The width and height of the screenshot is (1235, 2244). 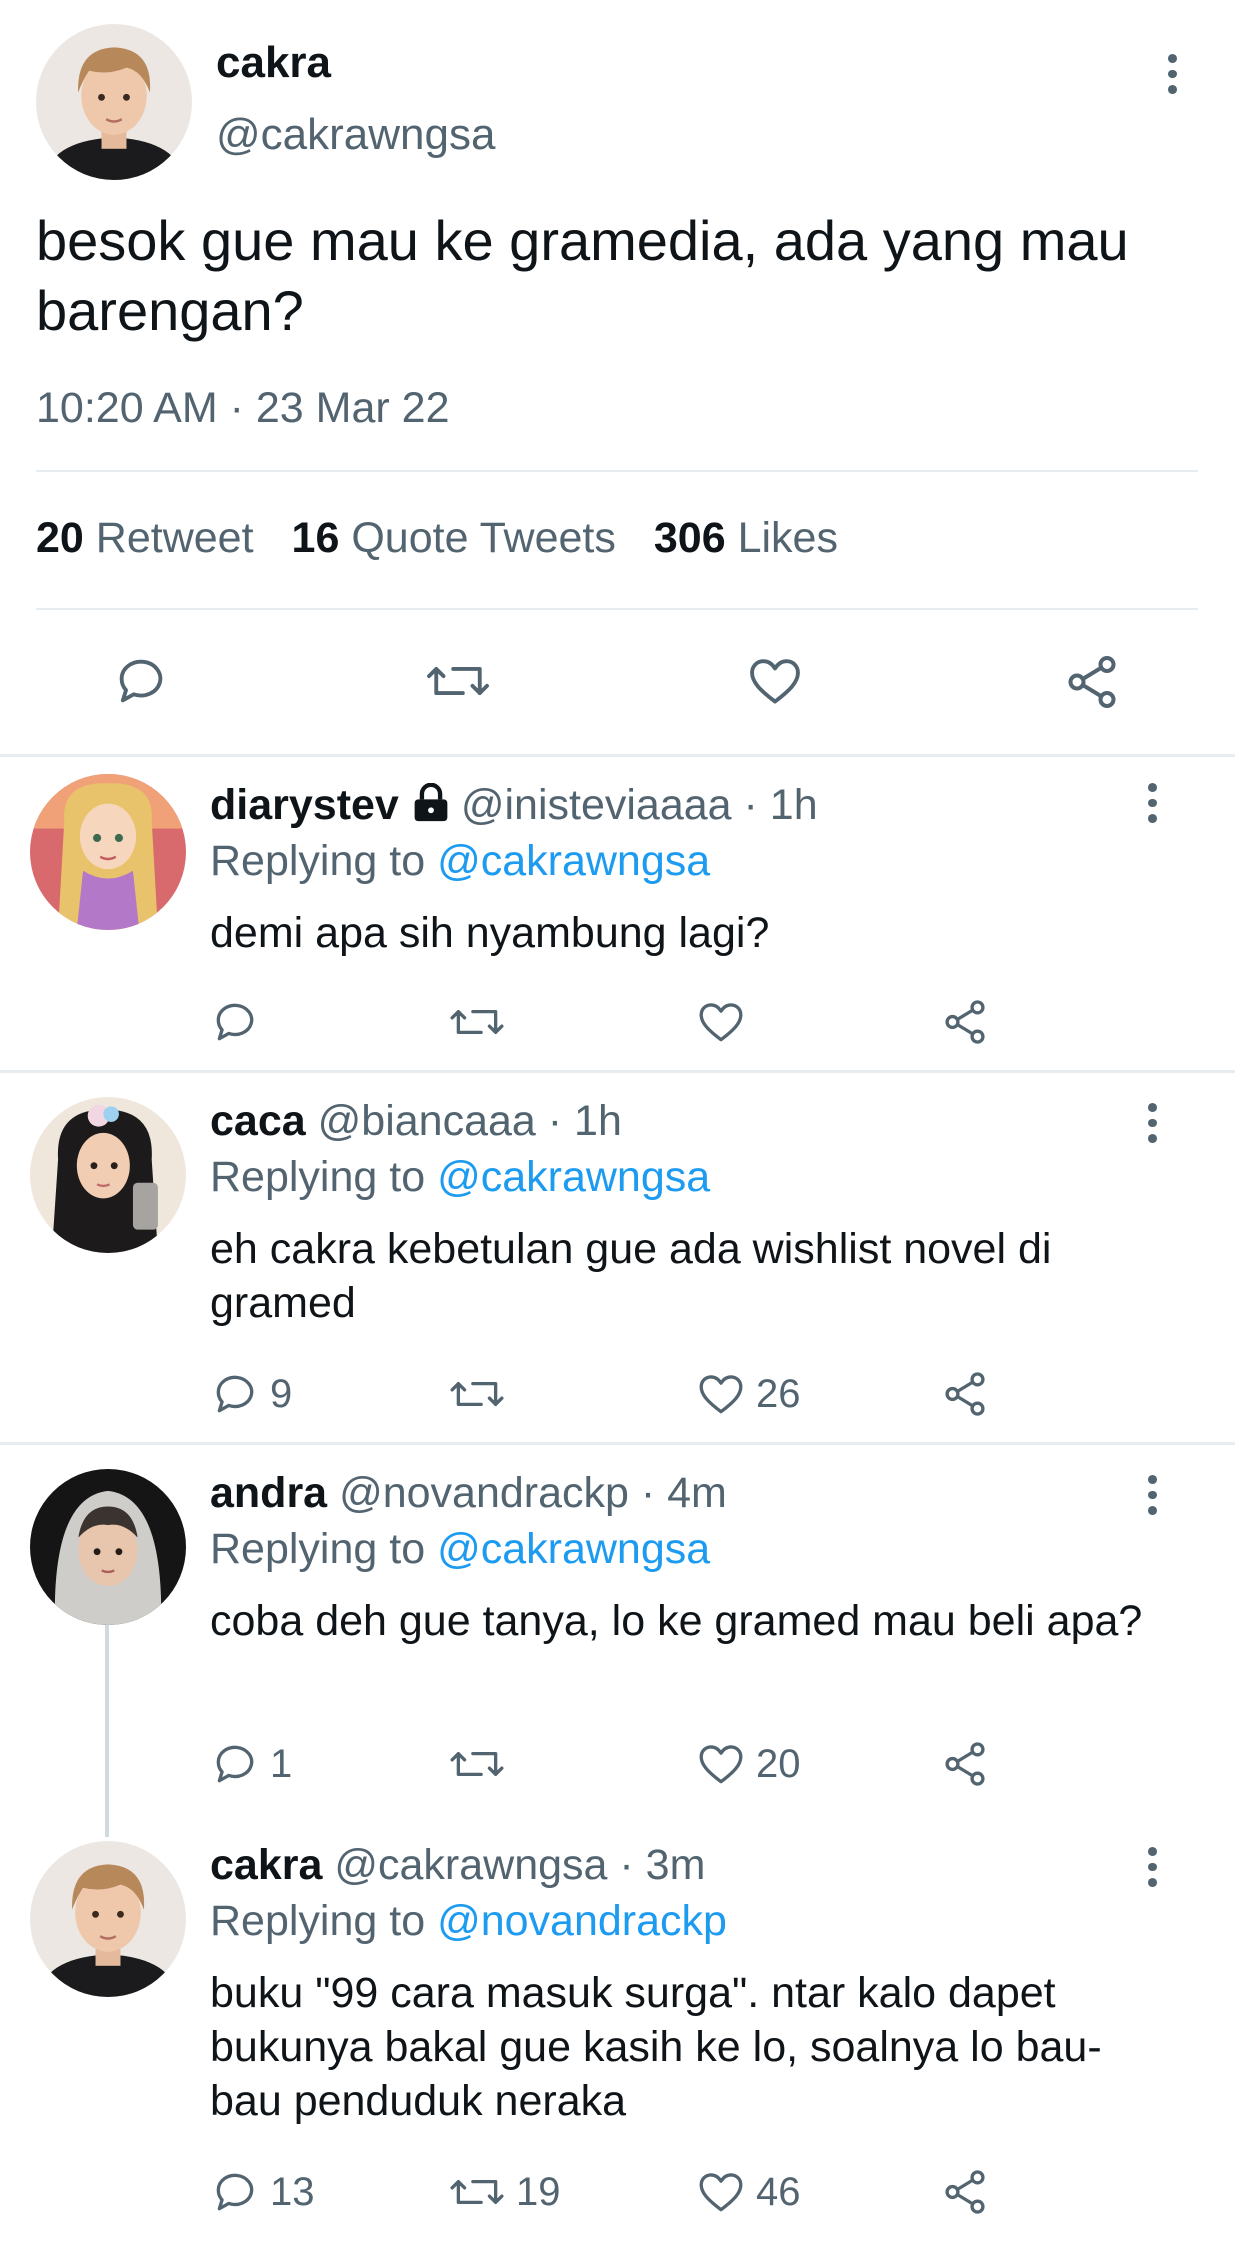 What do you see at coordinates (490, 933) in the screenshot?
I see `reply-text: demi apa sih nyambung lagi?` at bounding box center [490, 933].